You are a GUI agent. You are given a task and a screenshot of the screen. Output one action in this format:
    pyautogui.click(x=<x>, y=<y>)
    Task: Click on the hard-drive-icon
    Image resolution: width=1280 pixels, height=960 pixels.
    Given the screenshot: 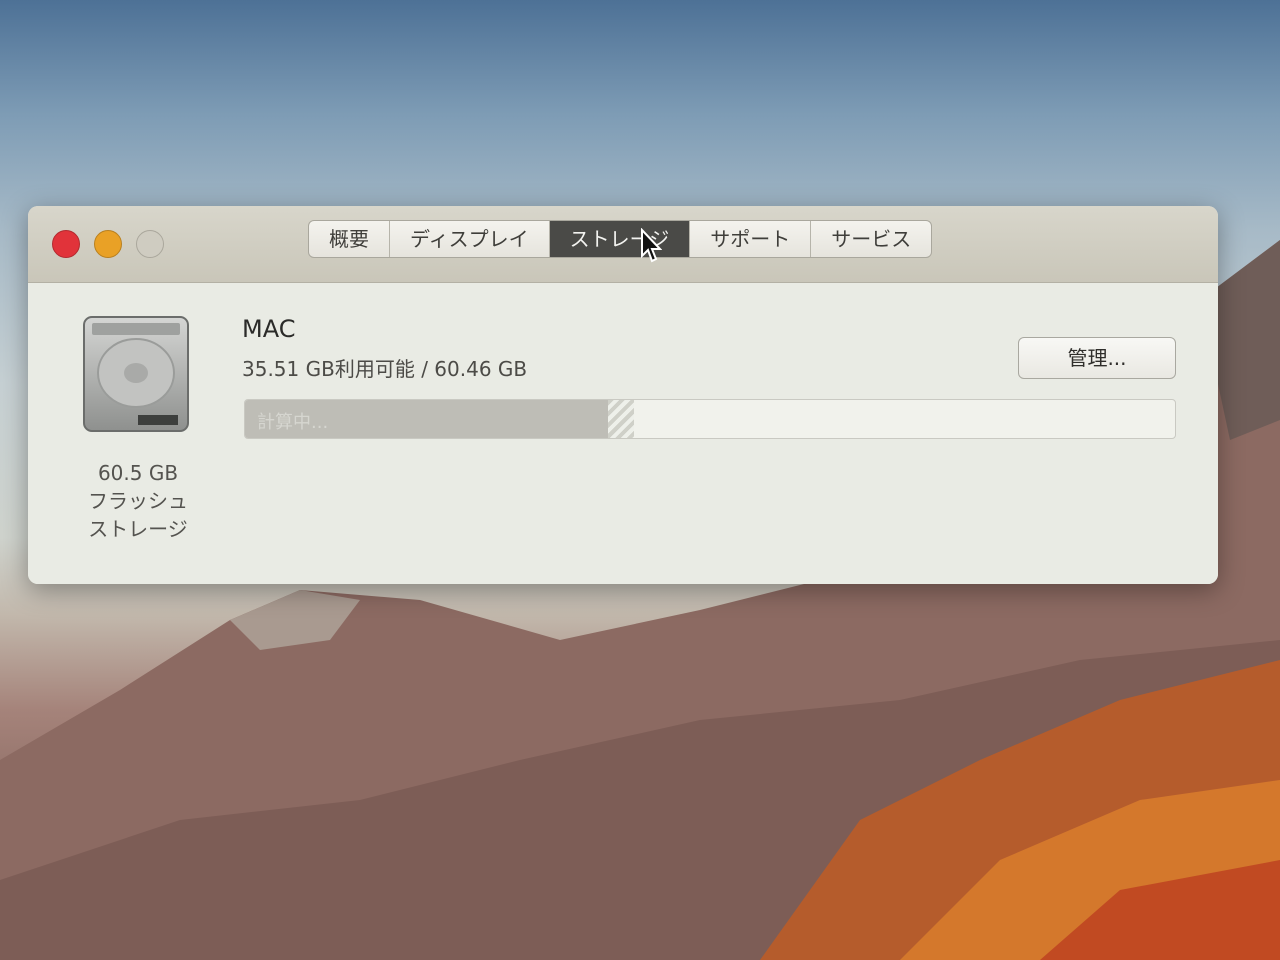 What is the action you would take?
    pyautogui.click(x=136, y=374)
    